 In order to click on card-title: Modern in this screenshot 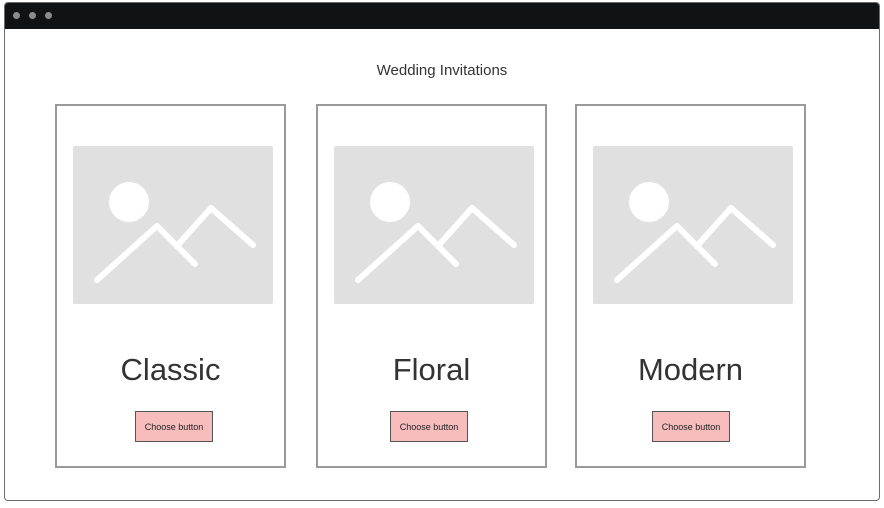, I will do `click(690, 369)`.